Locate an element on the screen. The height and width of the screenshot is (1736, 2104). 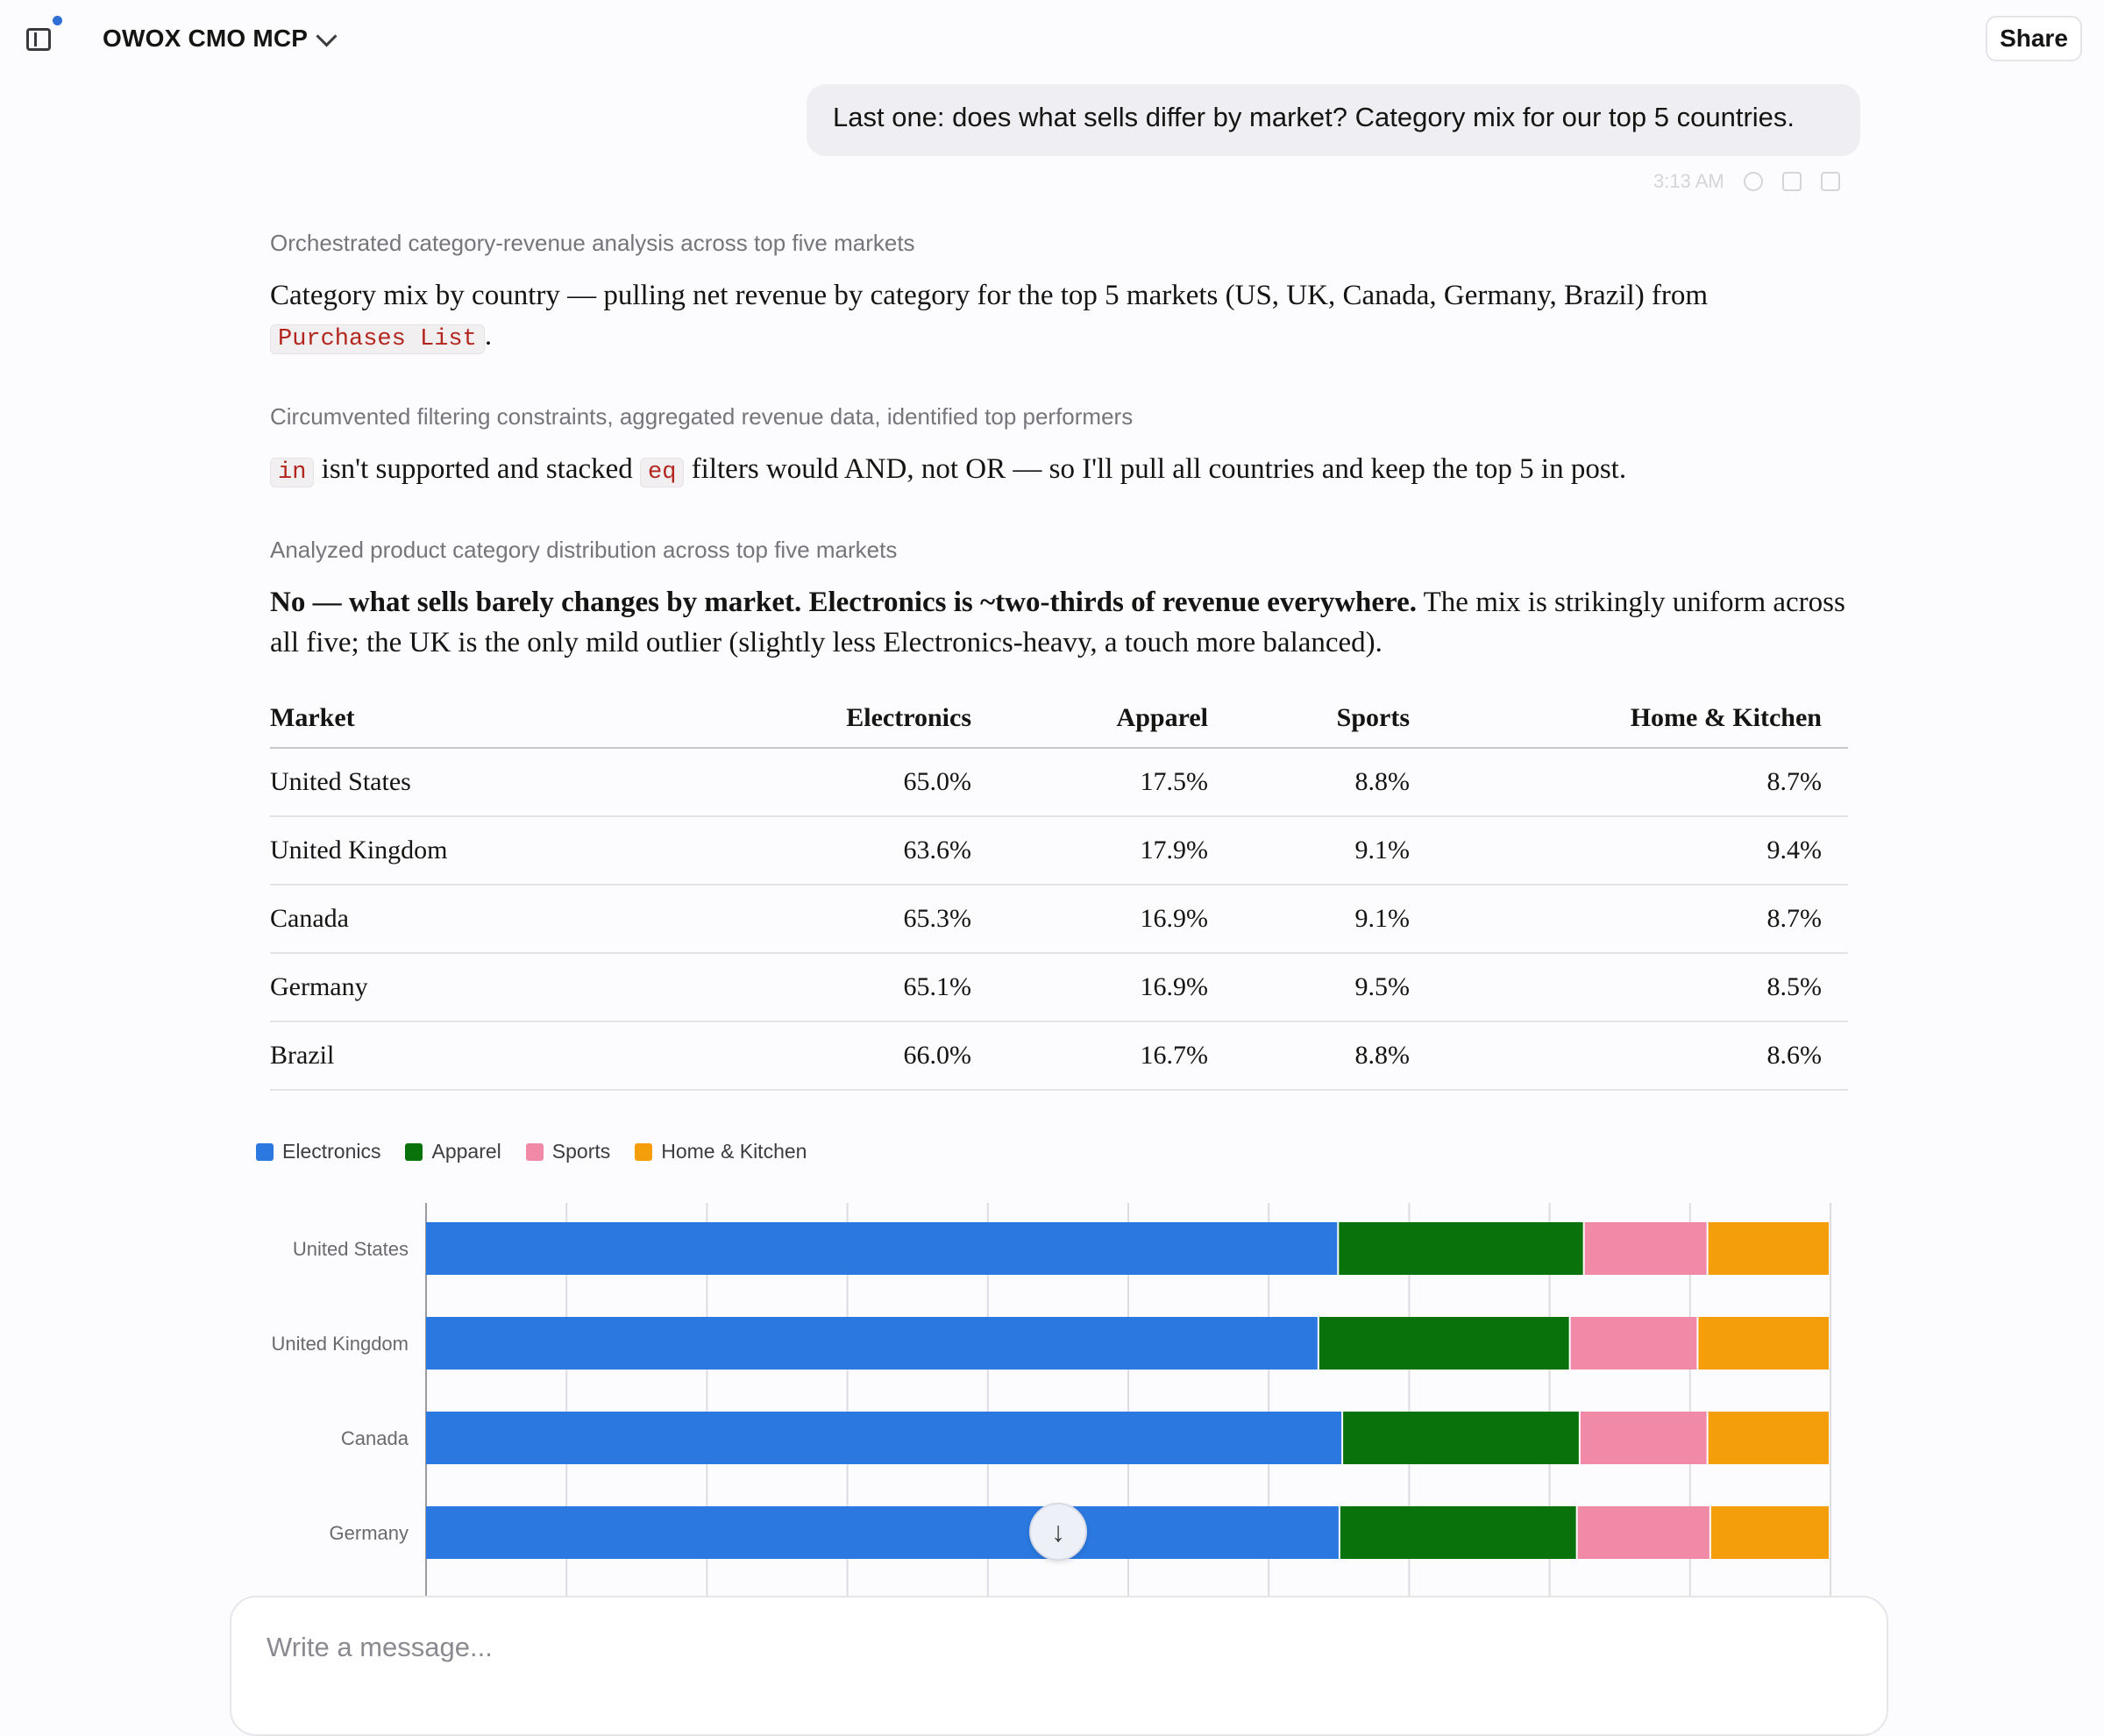
scroll-down-button: ↓ is located at coordinates (1058, 1532).